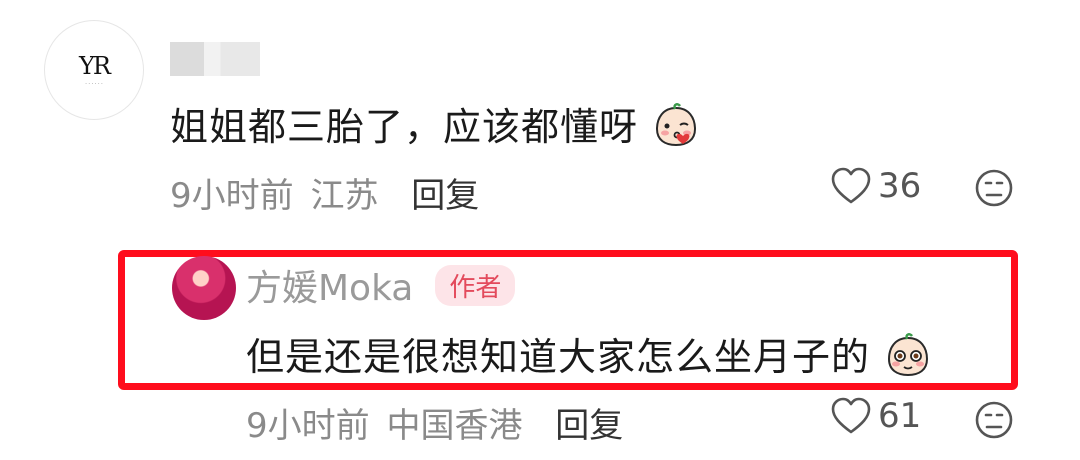 The height and width of the screenshot is (460, 1080). What do you see at coordinates (900, 186) in the screenshot?
I see `comment-like-count: 36` at bounding box center [900, 186].